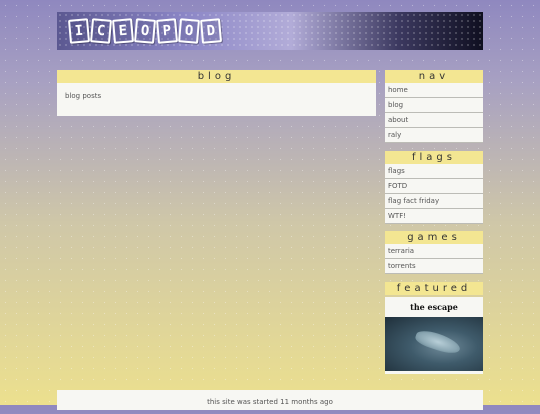 The width and height of the screenshot is (540, 414). I want to click on flags-item-fotd: FOTD, so click(434, 186).